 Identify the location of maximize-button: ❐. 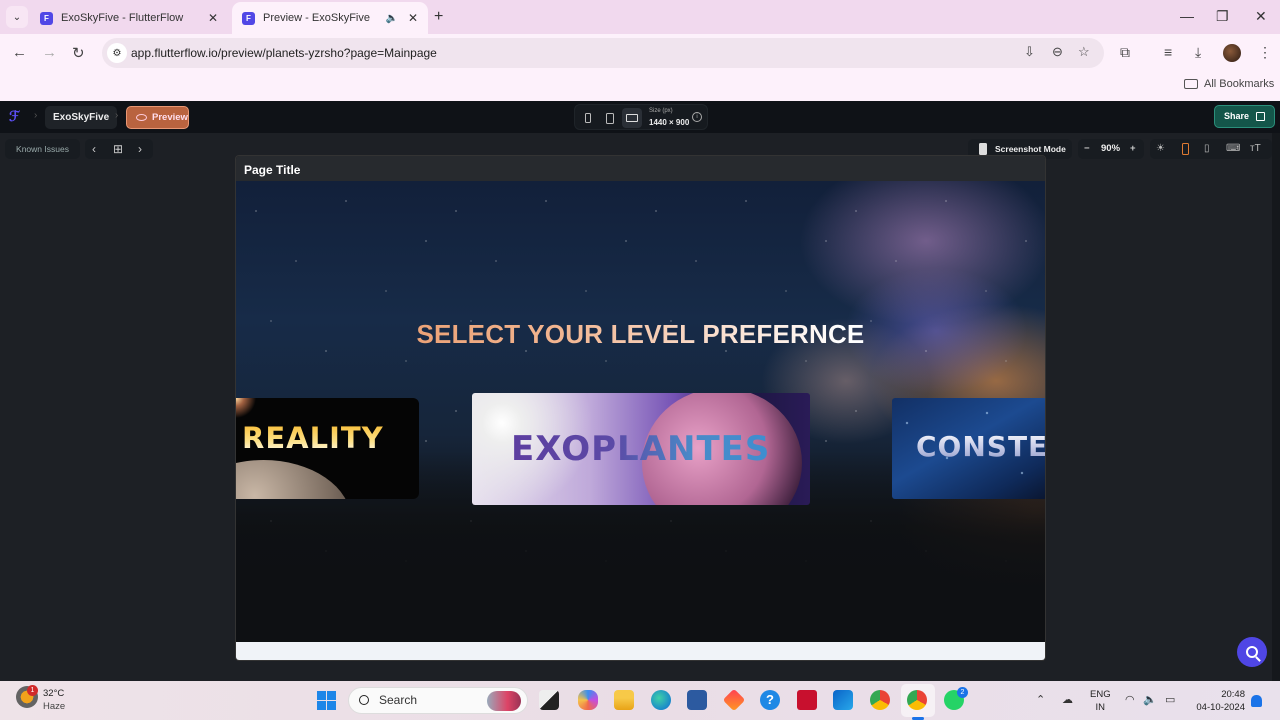
(1222, 16).